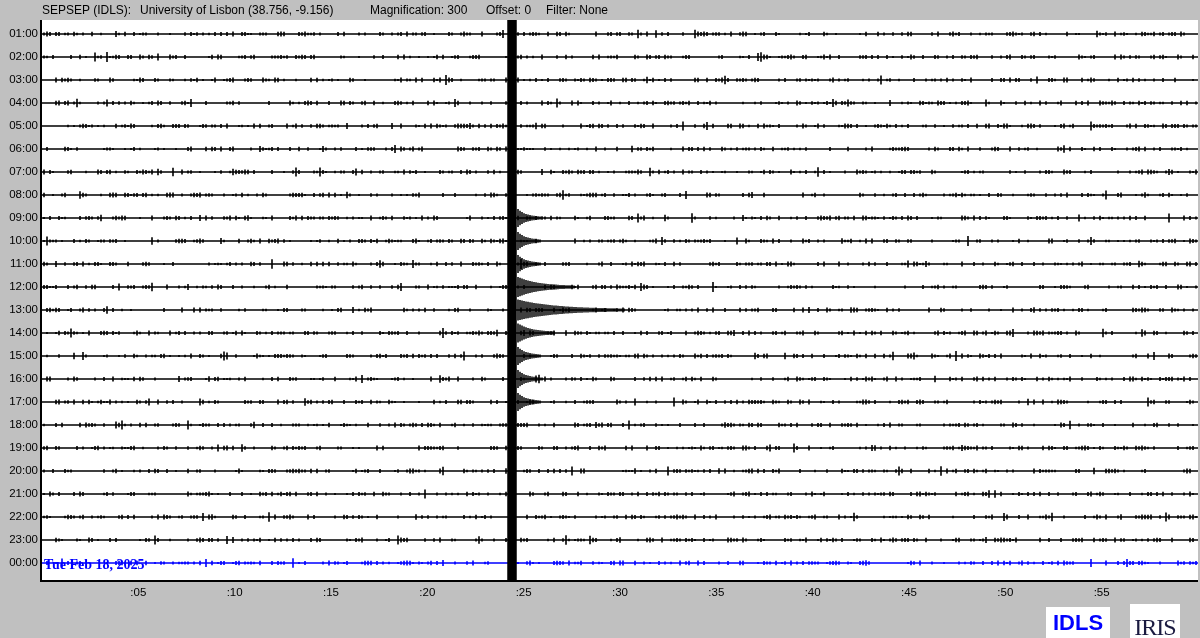 Image resolution: width=1200 pixels, height=638 pixels. What do you see at coordinates (23, 378) in the screenshot?
I see `hour-label: 16:00` at bounding box center [23, 378].